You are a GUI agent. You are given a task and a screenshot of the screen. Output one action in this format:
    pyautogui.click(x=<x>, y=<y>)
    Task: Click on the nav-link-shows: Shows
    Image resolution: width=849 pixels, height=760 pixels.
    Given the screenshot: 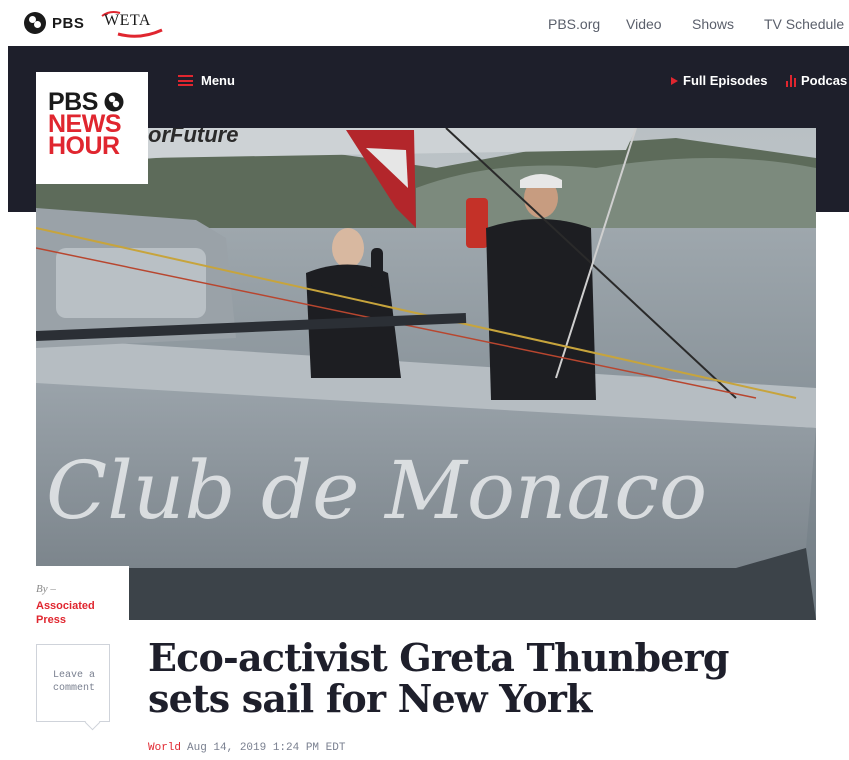 What is the action you would take?
    pyautogui.click(x=713, y=24)
    